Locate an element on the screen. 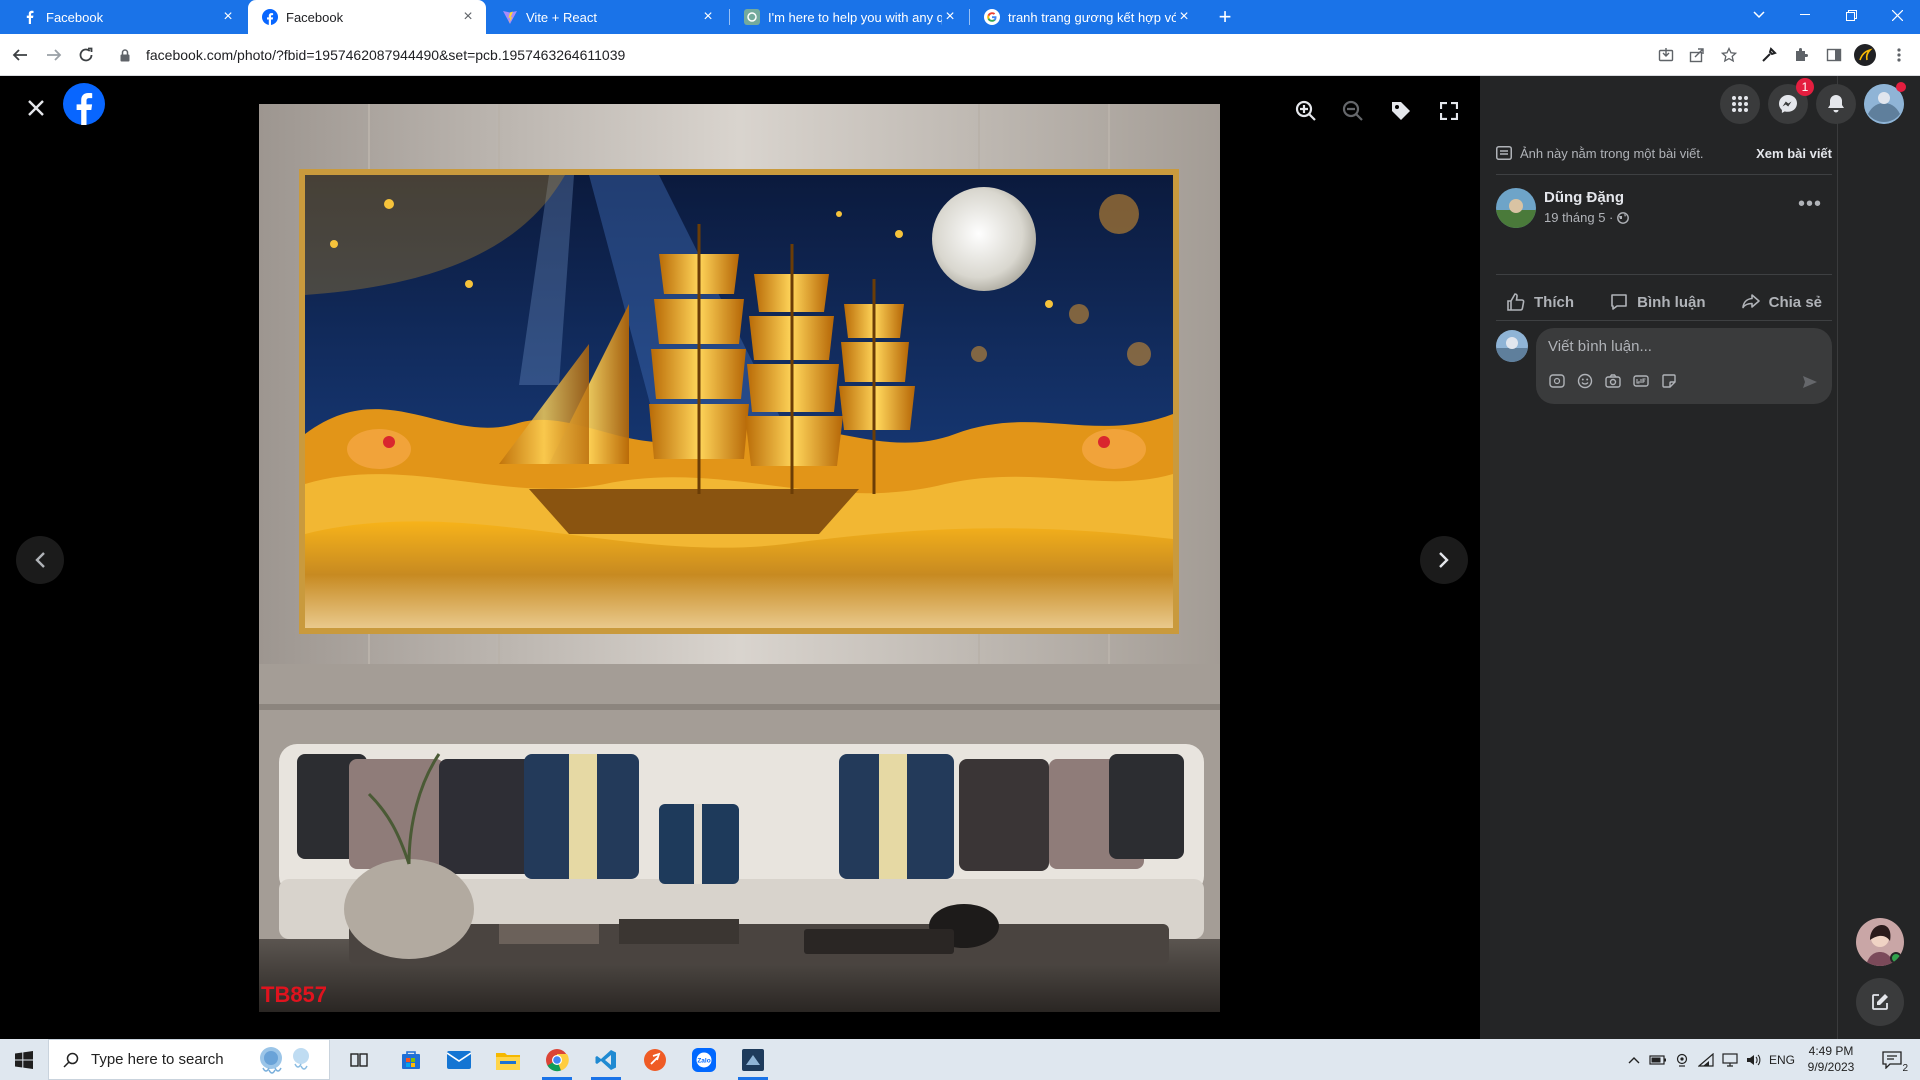  close-viewer-icon is located at coordinates (36, 108).